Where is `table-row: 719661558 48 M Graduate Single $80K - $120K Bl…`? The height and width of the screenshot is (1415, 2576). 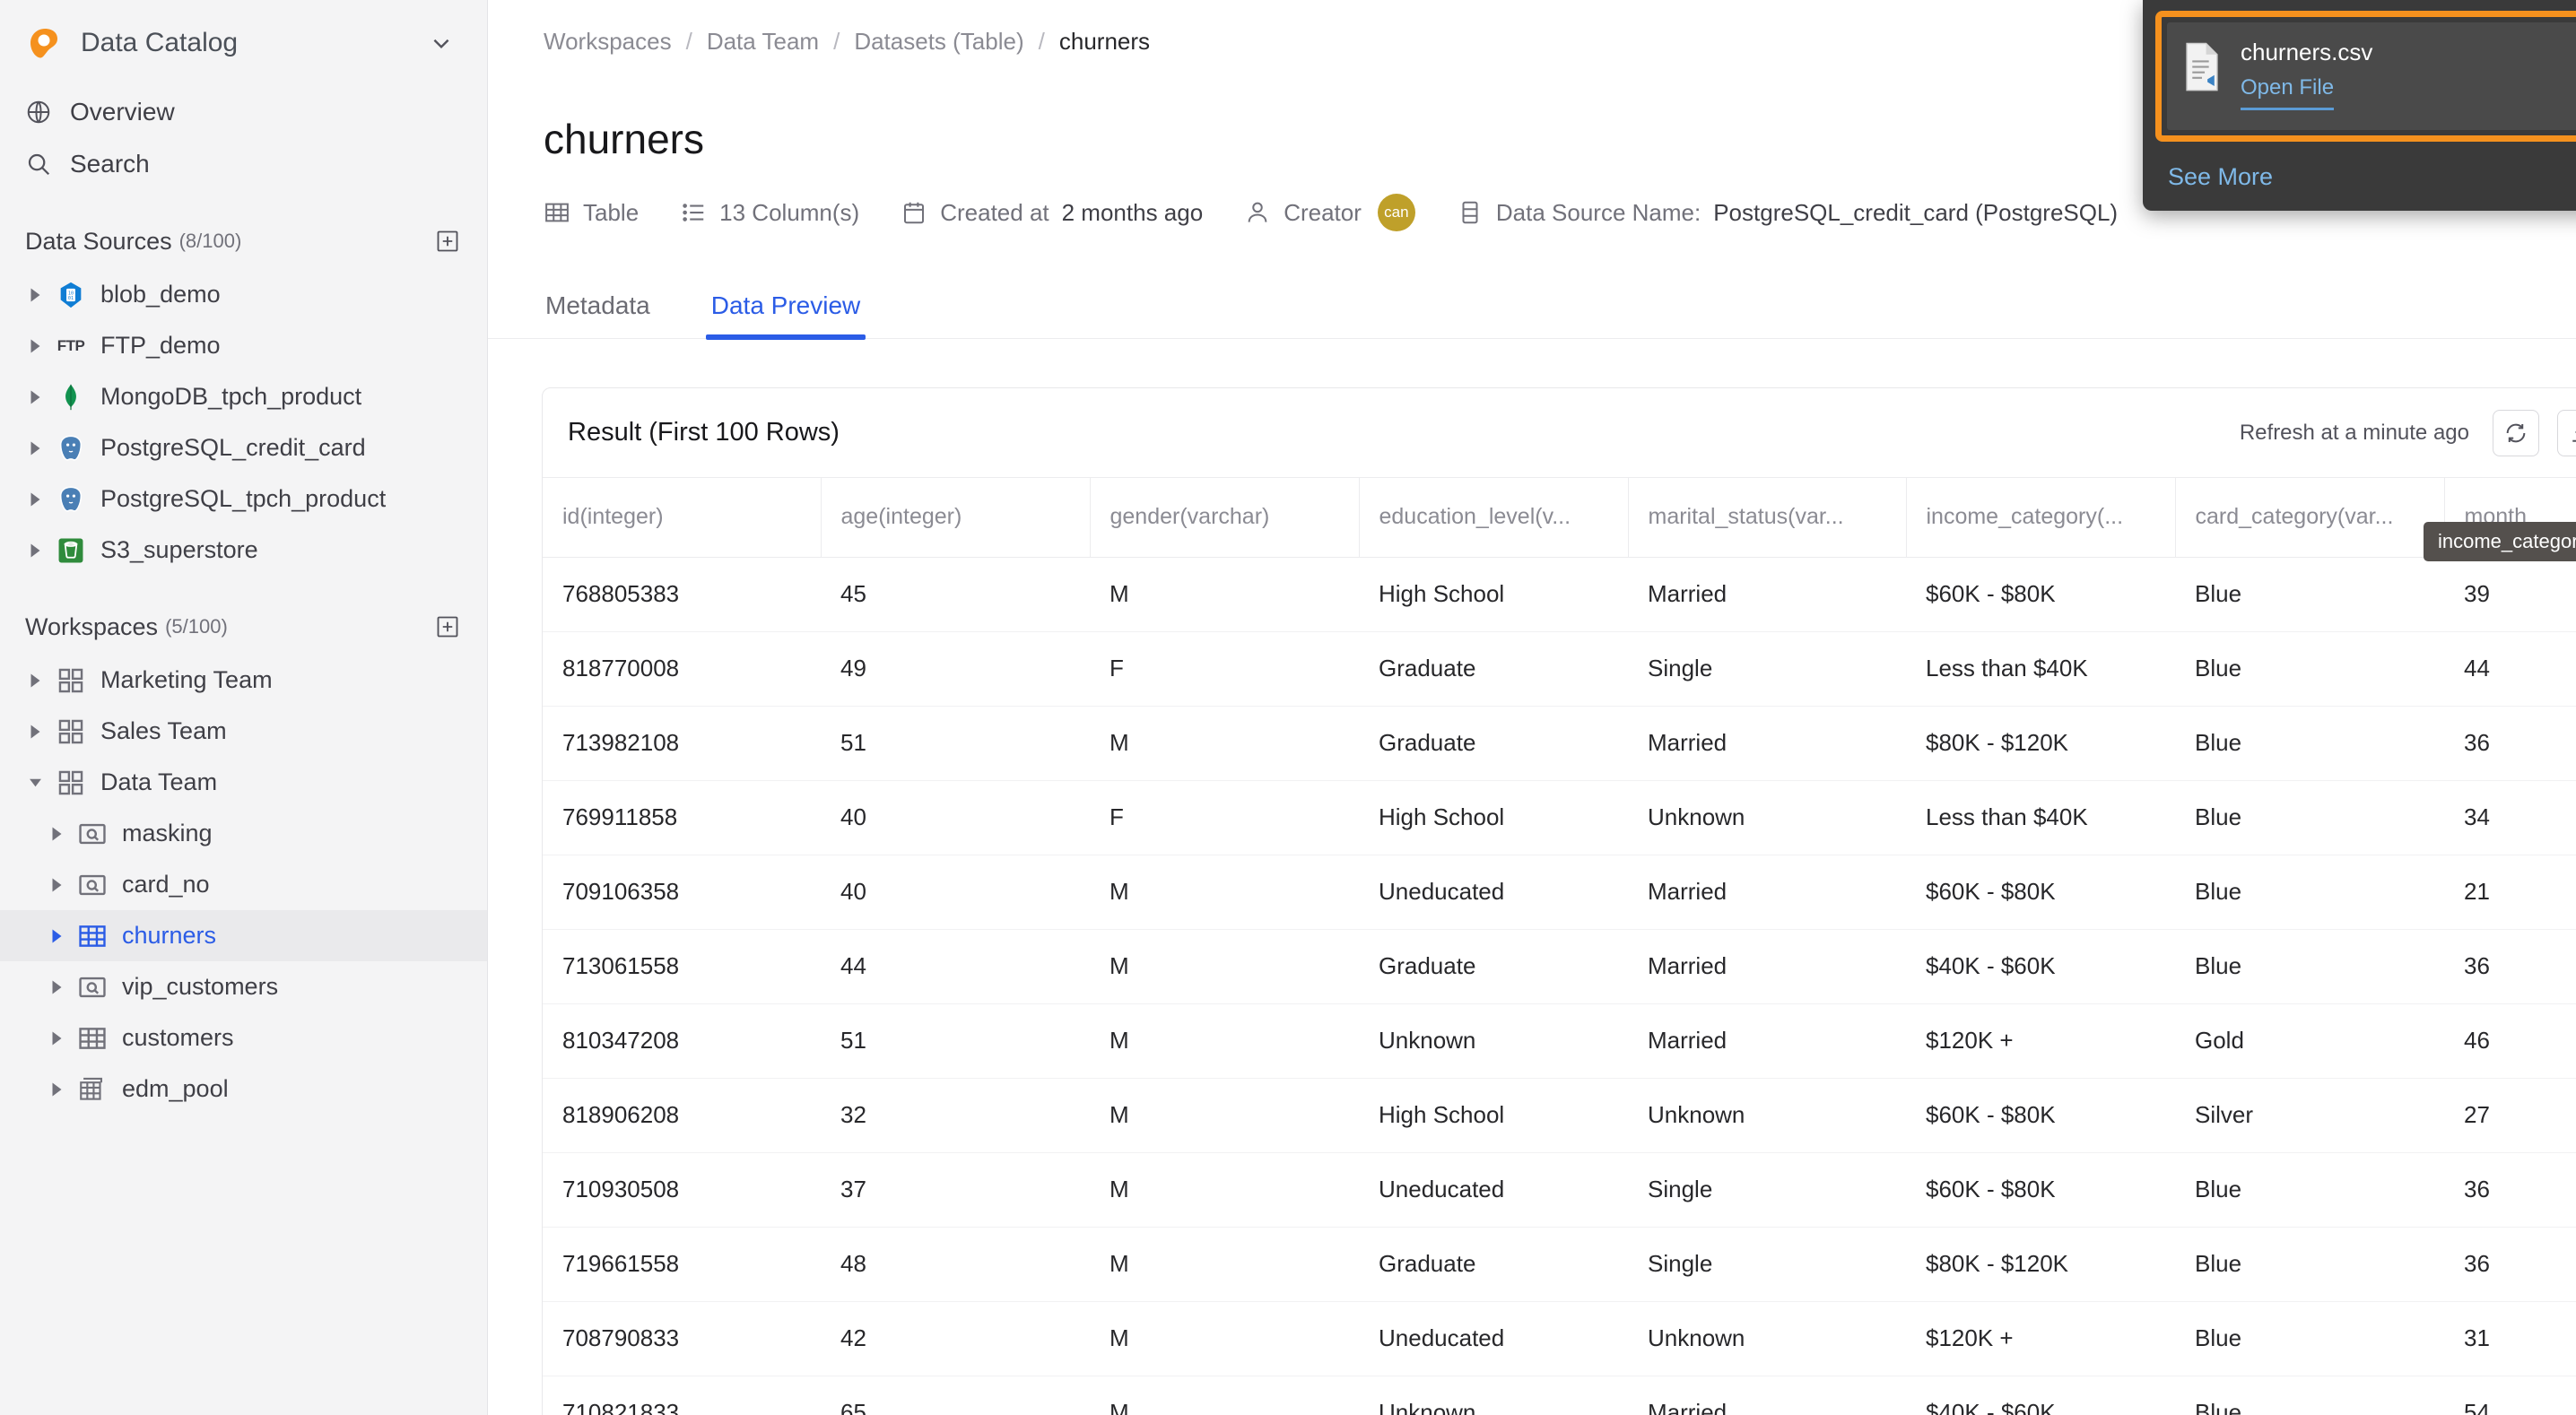 table-row: 719661558 48 M Graduate Single $80K - $120K Bl… is located at coordinates (1559, 1264).